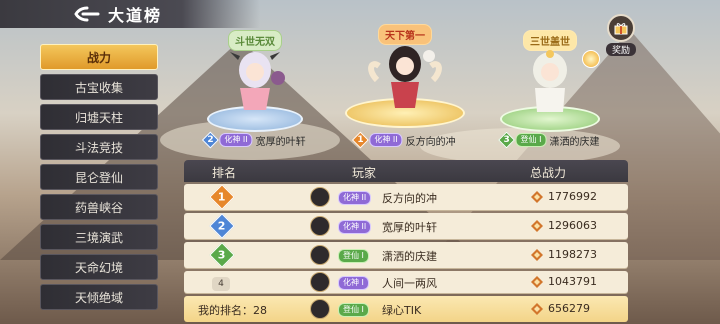 The image size is (720, 324). I want to click on podium-nameplate: 3 登仙 I 潇洒的庆建, so click(549, 140).